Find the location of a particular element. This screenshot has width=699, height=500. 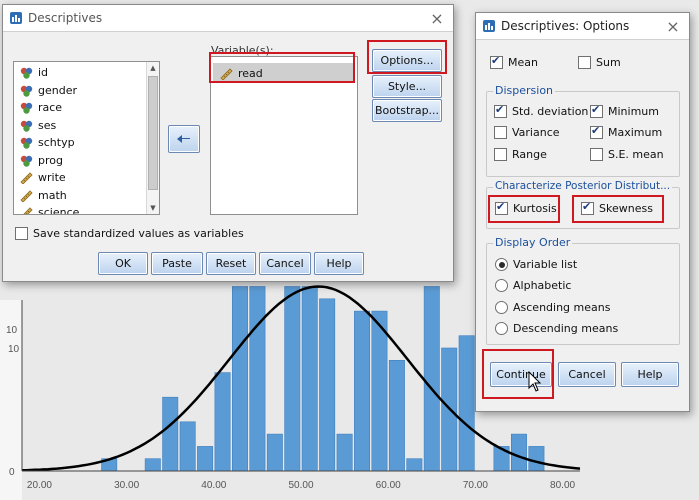

order-variable-list-radio: Variable list is located at coordinates (536, 264).